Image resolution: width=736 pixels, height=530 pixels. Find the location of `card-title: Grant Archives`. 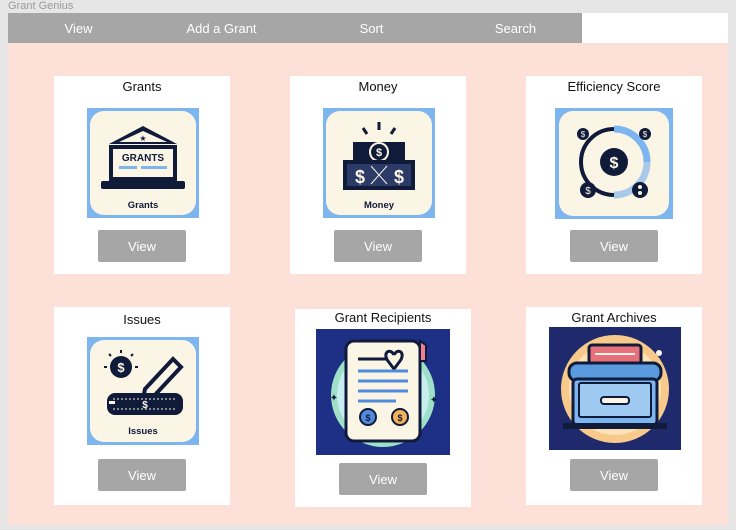

card-title: Grant Archives is located at coordinates (614, 317).